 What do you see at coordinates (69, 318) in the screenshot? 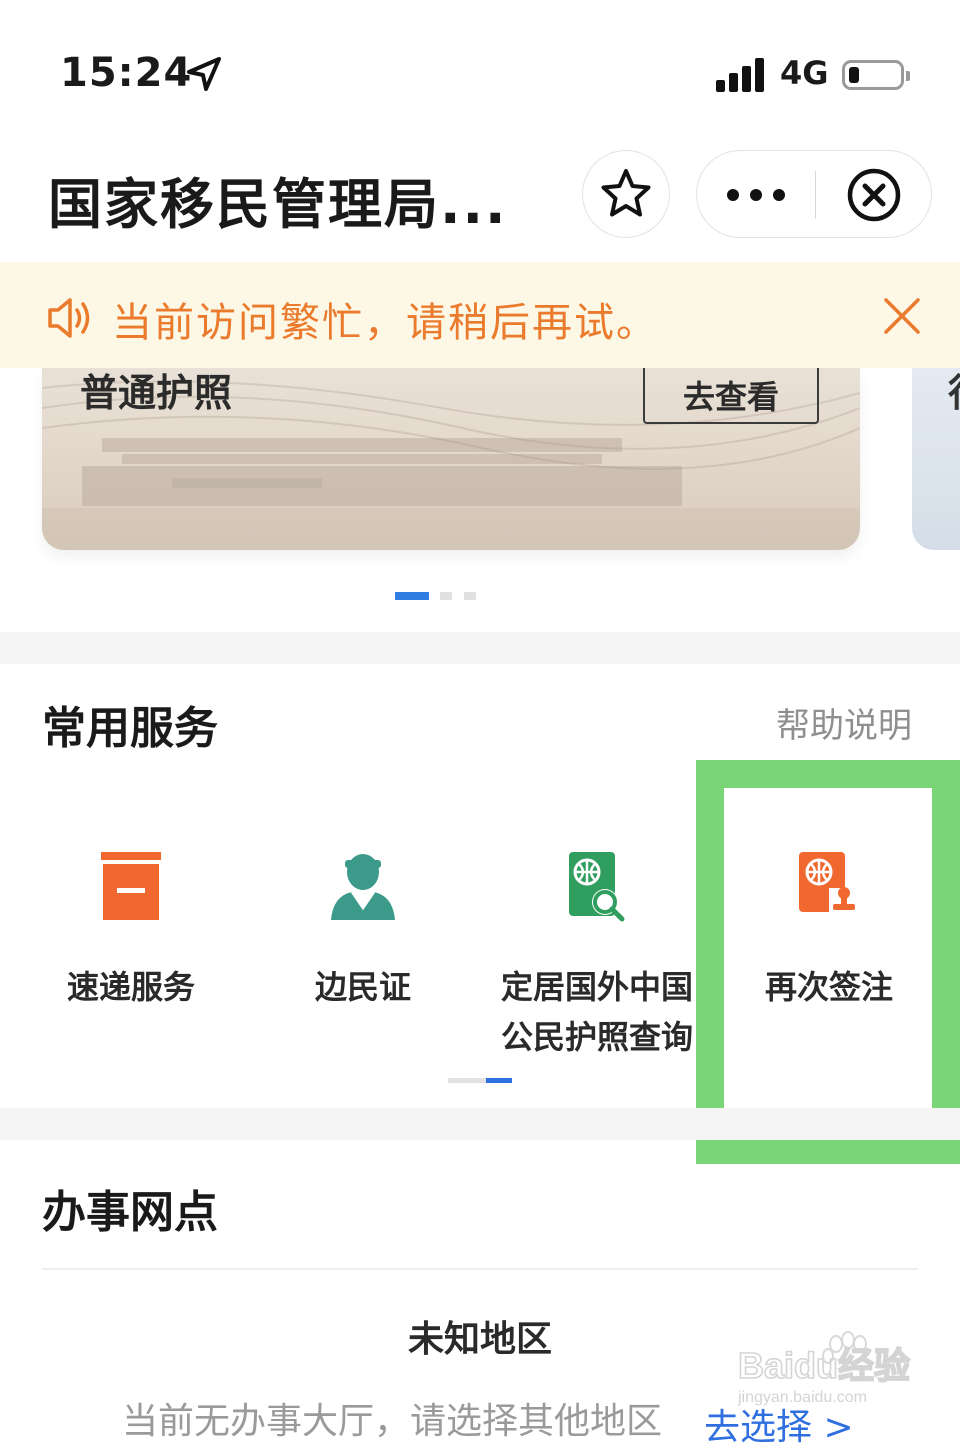
I see `speaker-icon` at bounding box center [69, 318].